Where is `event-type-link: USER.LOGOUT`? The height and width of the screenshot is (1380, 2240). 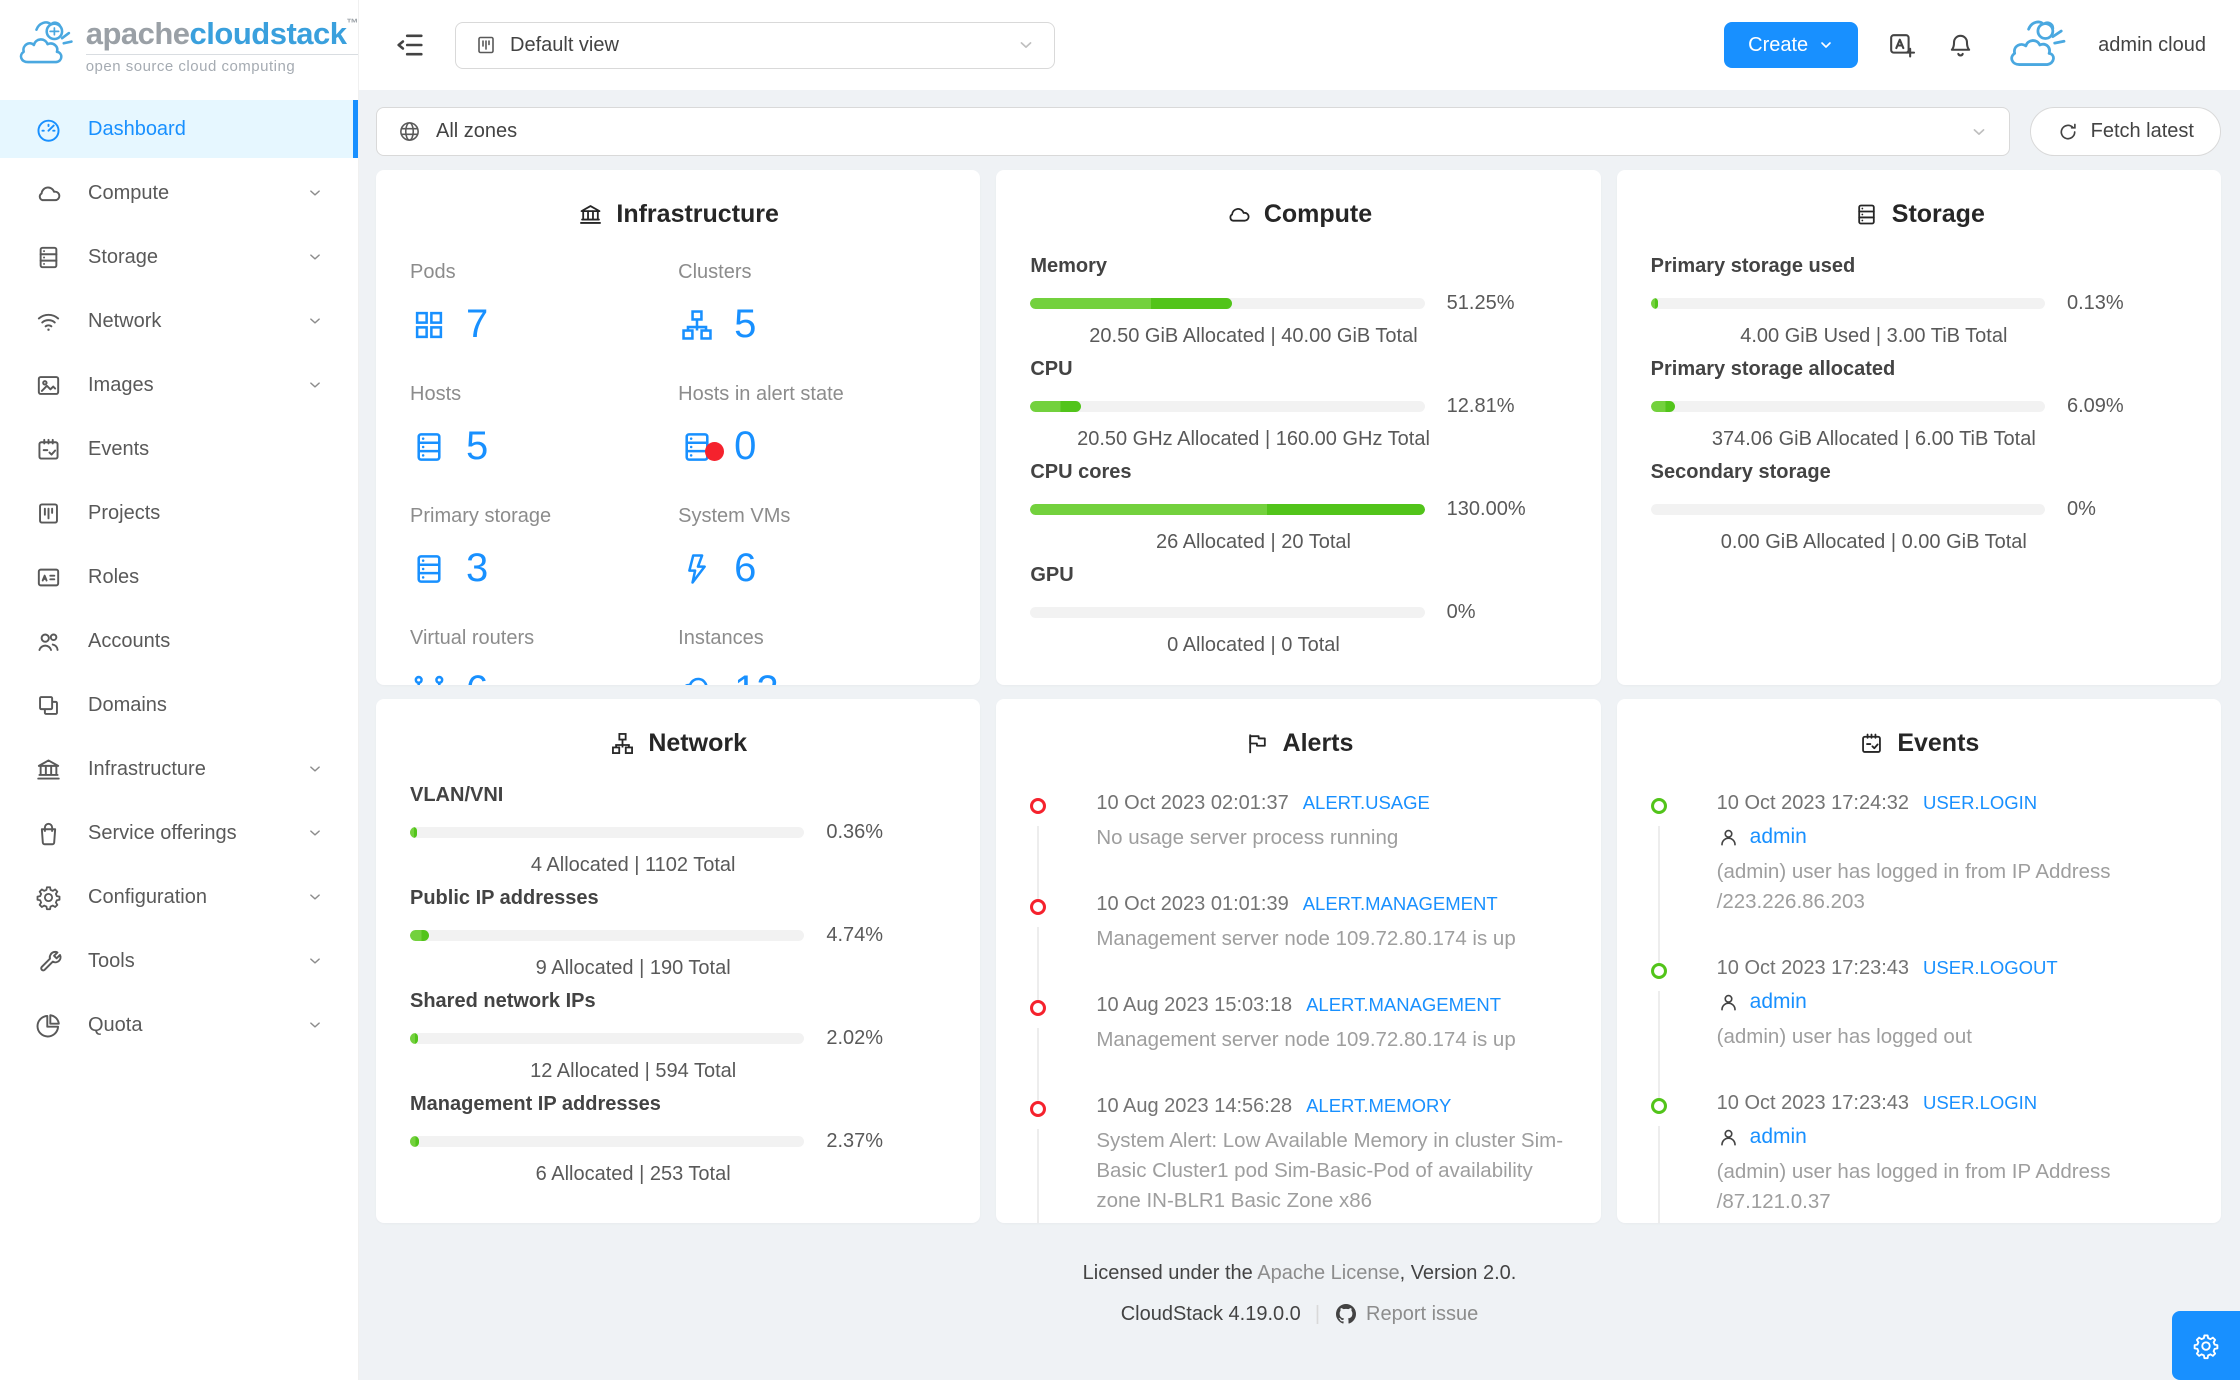
event-type-link: USER.LOGOUT is located at coordinates (1990, 967).